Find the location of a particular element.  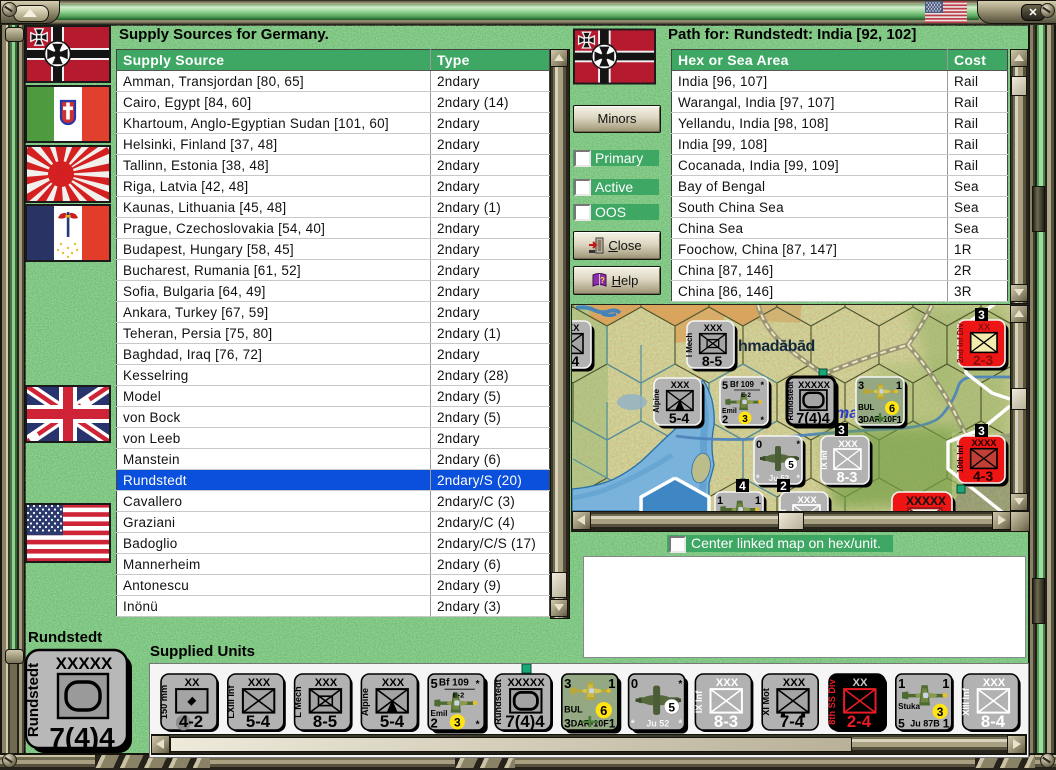

svg-text: 4 is located at coordinates (742, 486).